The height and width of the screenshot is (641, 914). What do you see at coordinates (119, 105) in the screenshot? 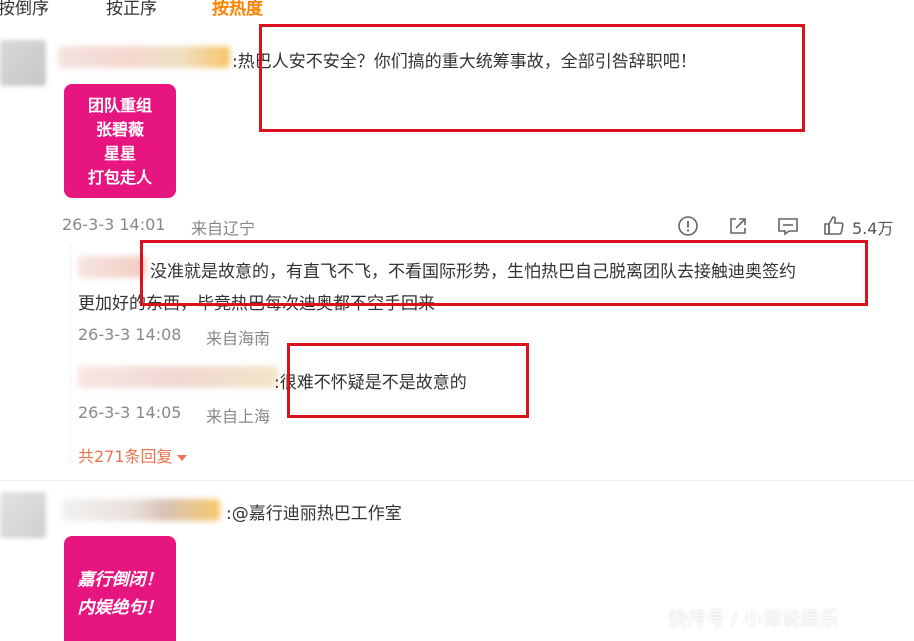
I see `sticker-text: 团队重组` at bounding box center [119, 105].